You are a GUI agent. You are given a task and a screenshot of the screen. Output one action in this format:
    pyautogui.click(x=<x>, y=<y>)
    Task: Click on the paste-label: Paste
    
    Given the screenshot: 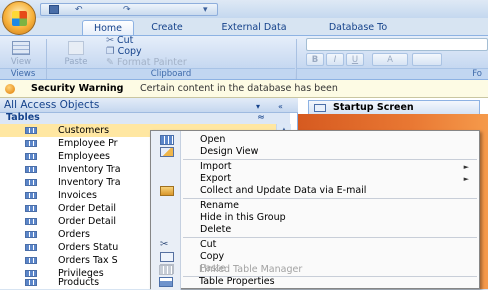 What is the action you would take?
    pyautogui.click(x=76, y=62)
    